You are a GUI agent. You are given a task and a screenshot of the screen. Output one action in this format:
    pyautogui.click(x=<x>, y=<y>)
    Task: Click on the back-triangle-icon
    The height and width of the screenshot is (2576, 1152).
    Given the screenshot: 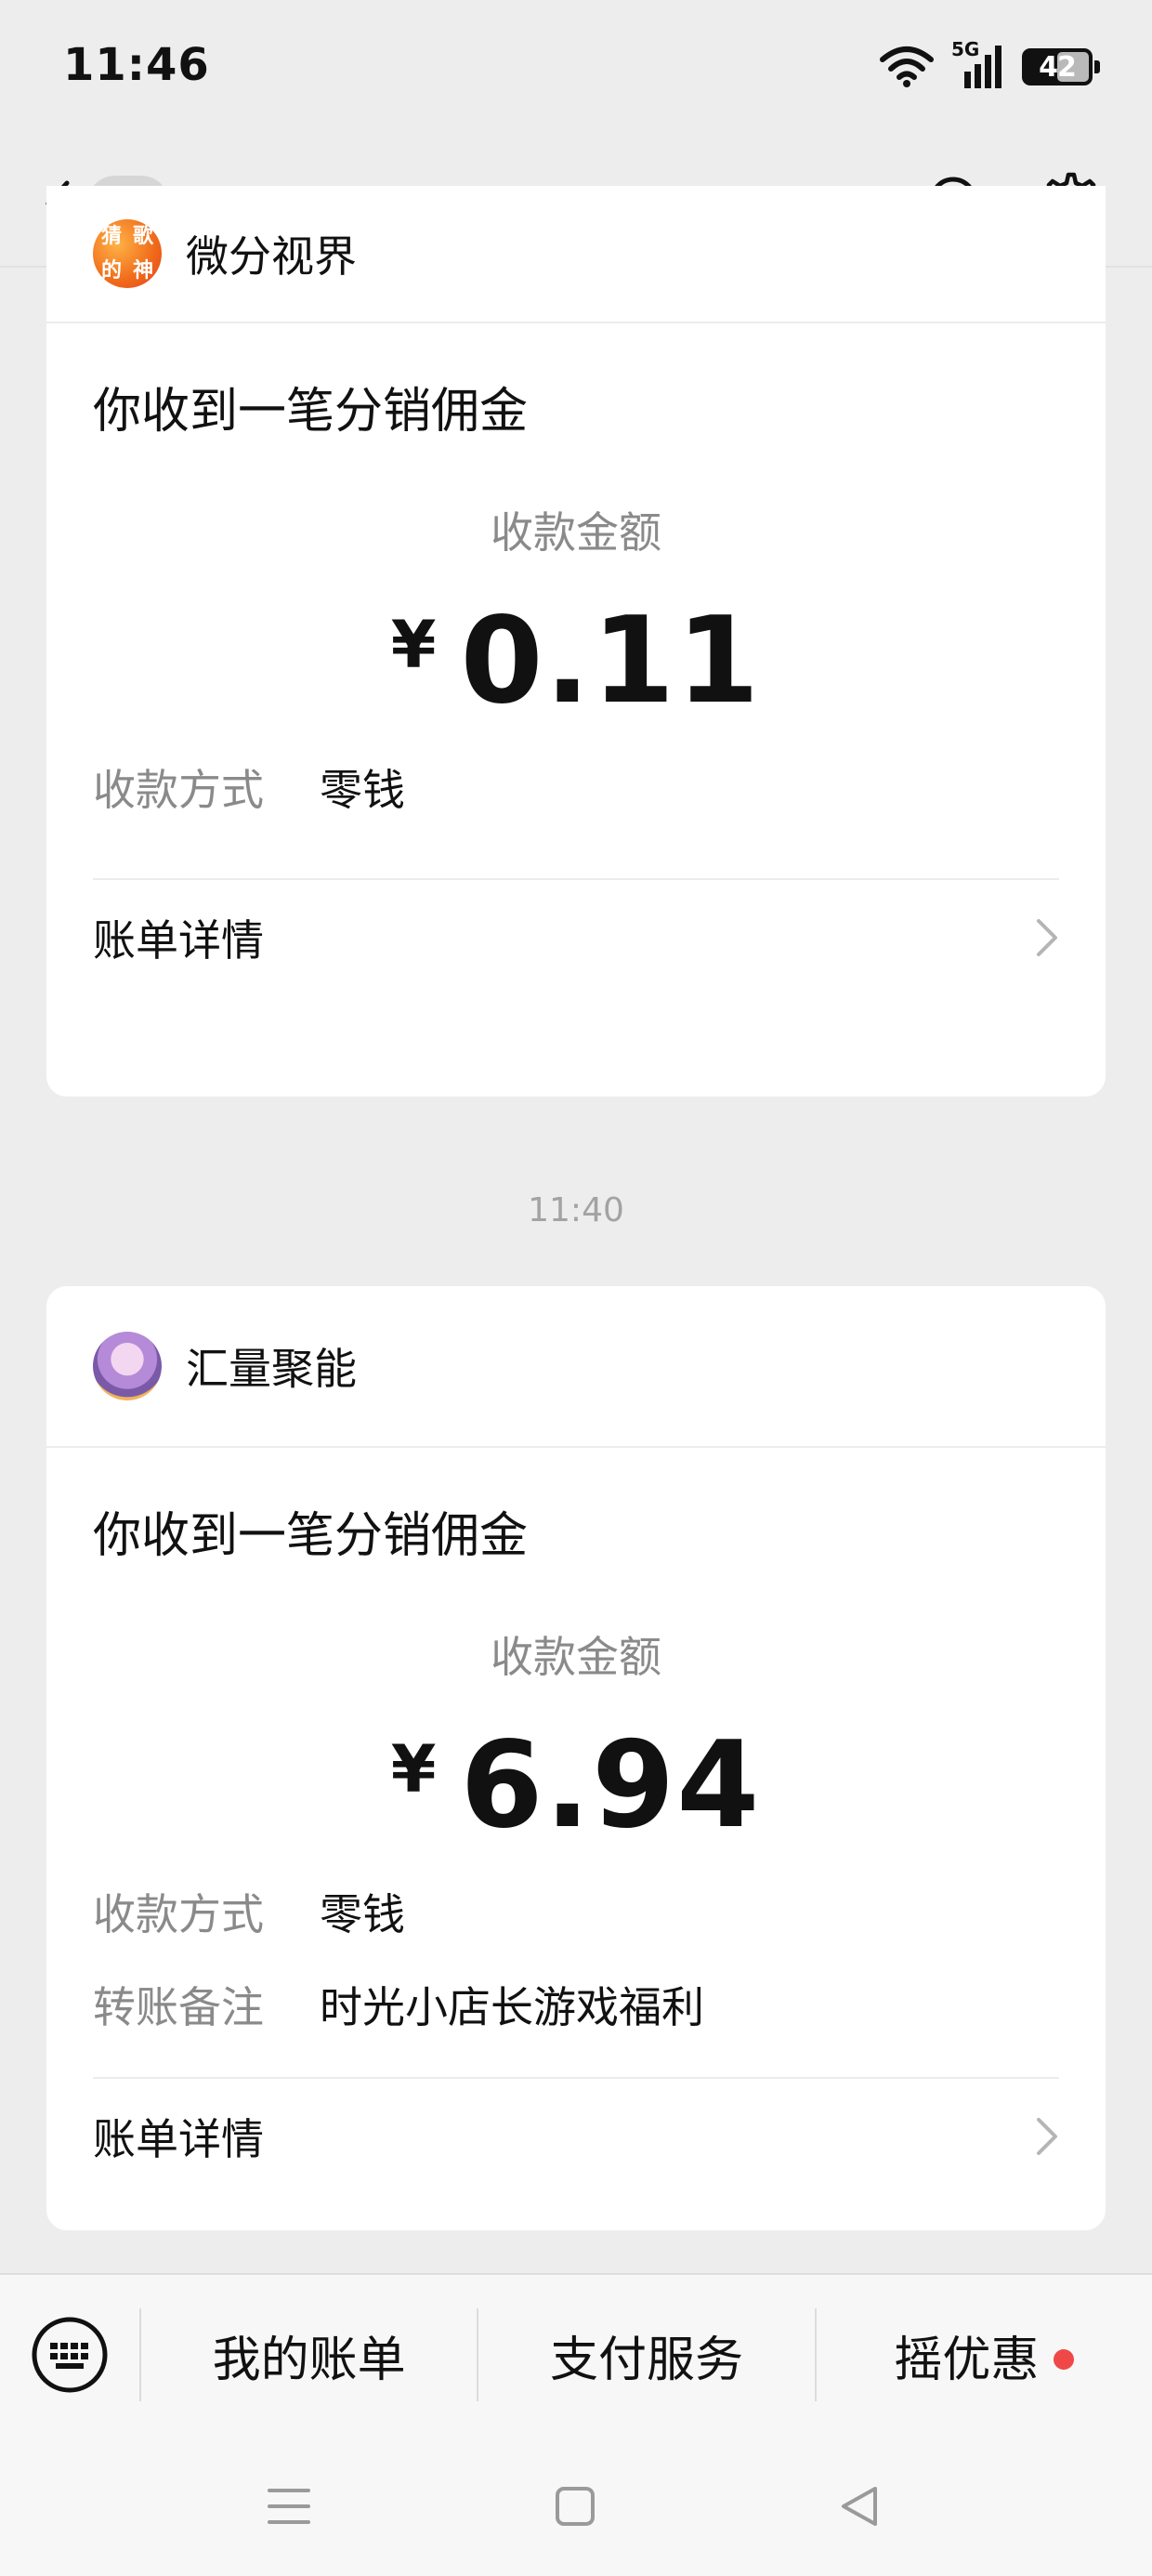 What is the action you would take?
    pyautogui.click(x=859, y=2506)
    